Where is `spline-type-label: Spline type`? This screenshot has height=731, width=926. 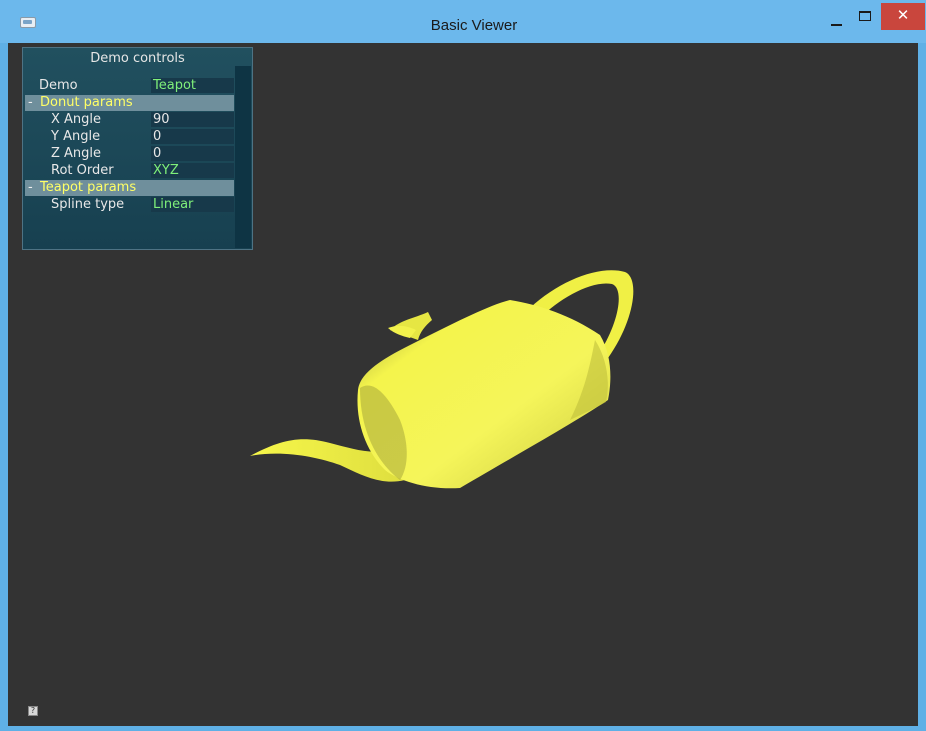 spline-type-label: Spline type is located at coordinates (88, 204).